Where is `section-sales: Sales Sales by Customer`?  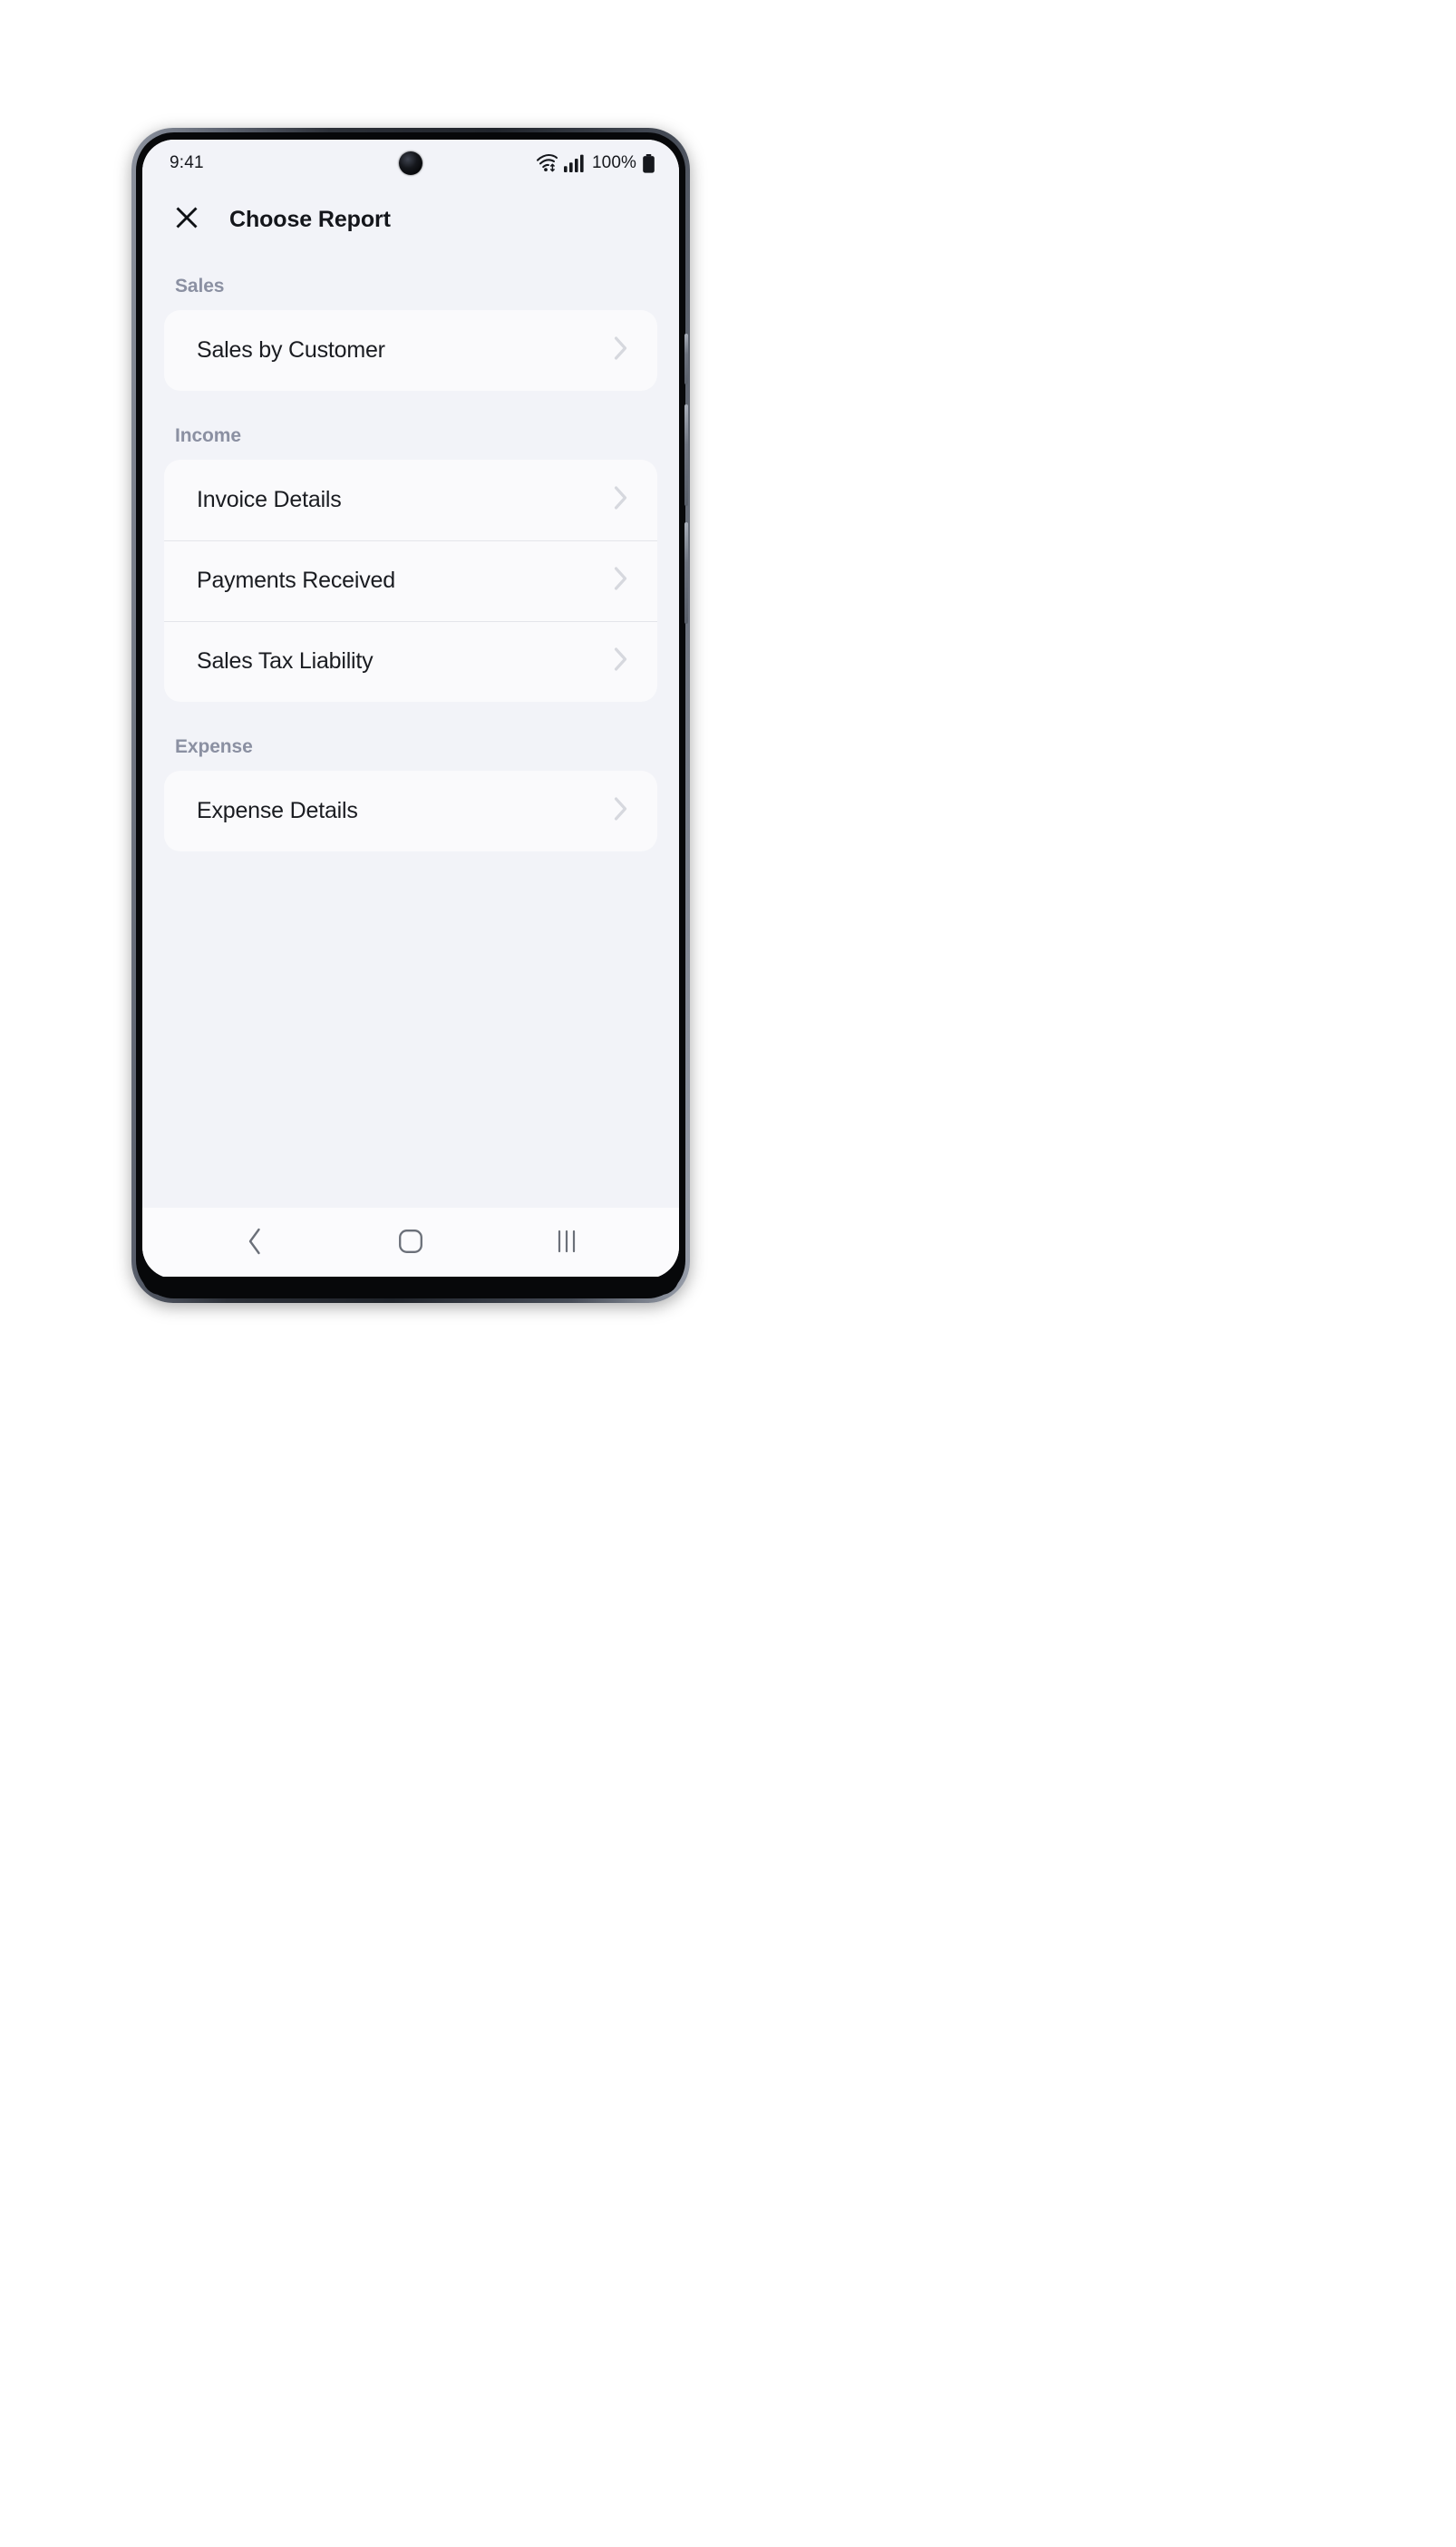 section-sales: Sales Sales by Customer is located at coordinates (410, 327).